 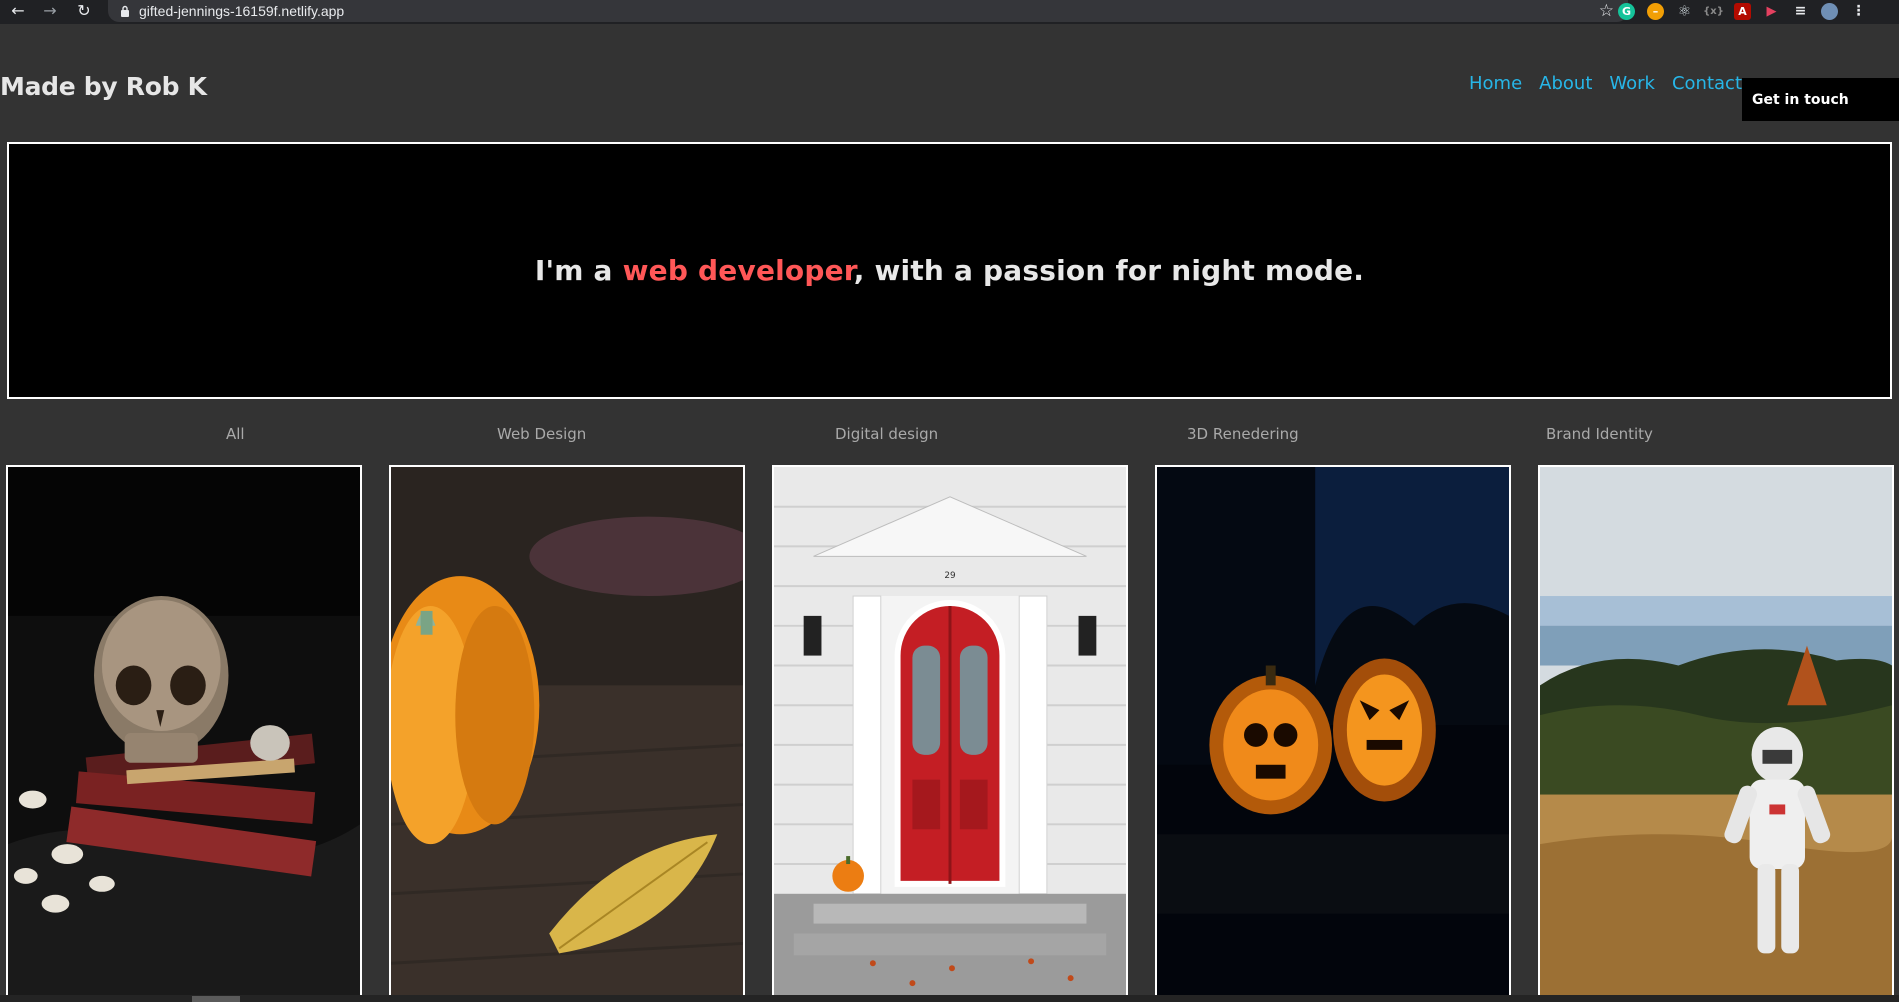 What do you see at coordinates (84, 11) in the screenshot?
I see `reload-icon: ↻` at bounding box center [84, 11].